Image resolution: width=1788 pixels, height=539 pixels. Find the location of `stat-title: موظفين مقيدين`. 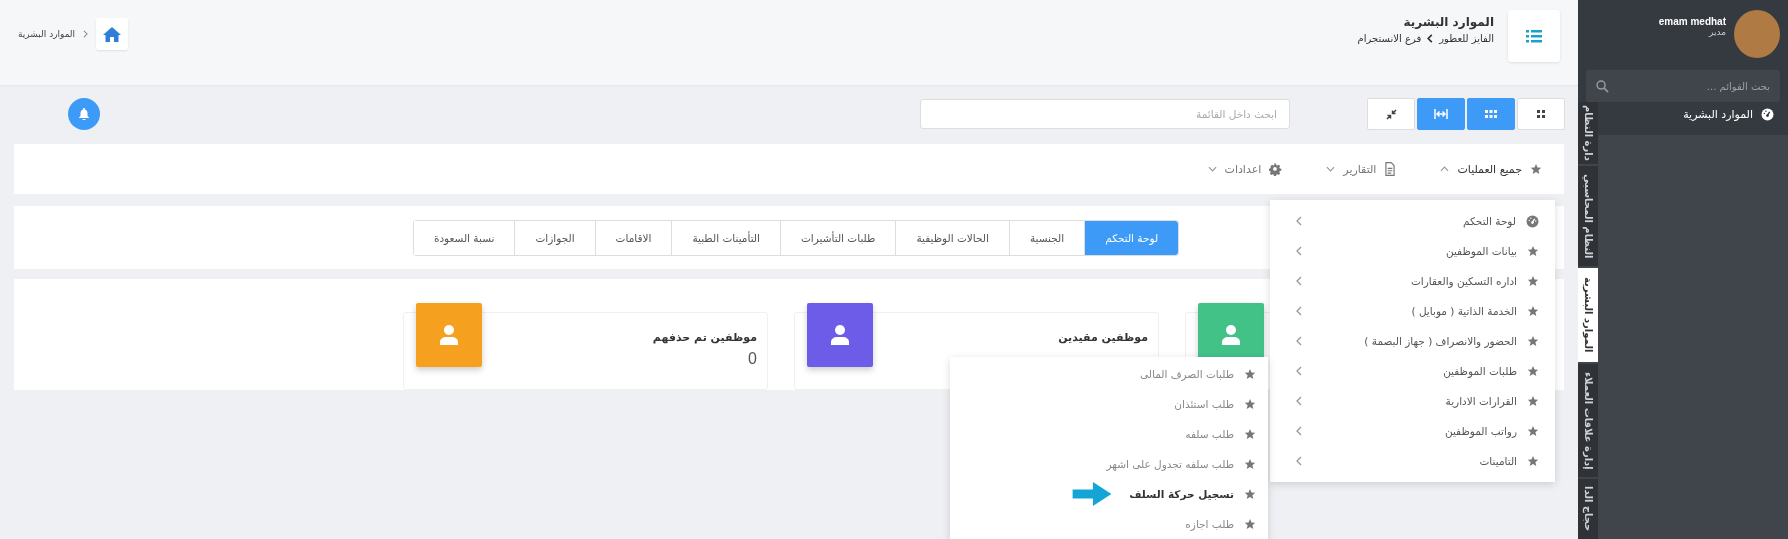

stat-title: موظفين مقيدين is located at coordinates (1103, 337).